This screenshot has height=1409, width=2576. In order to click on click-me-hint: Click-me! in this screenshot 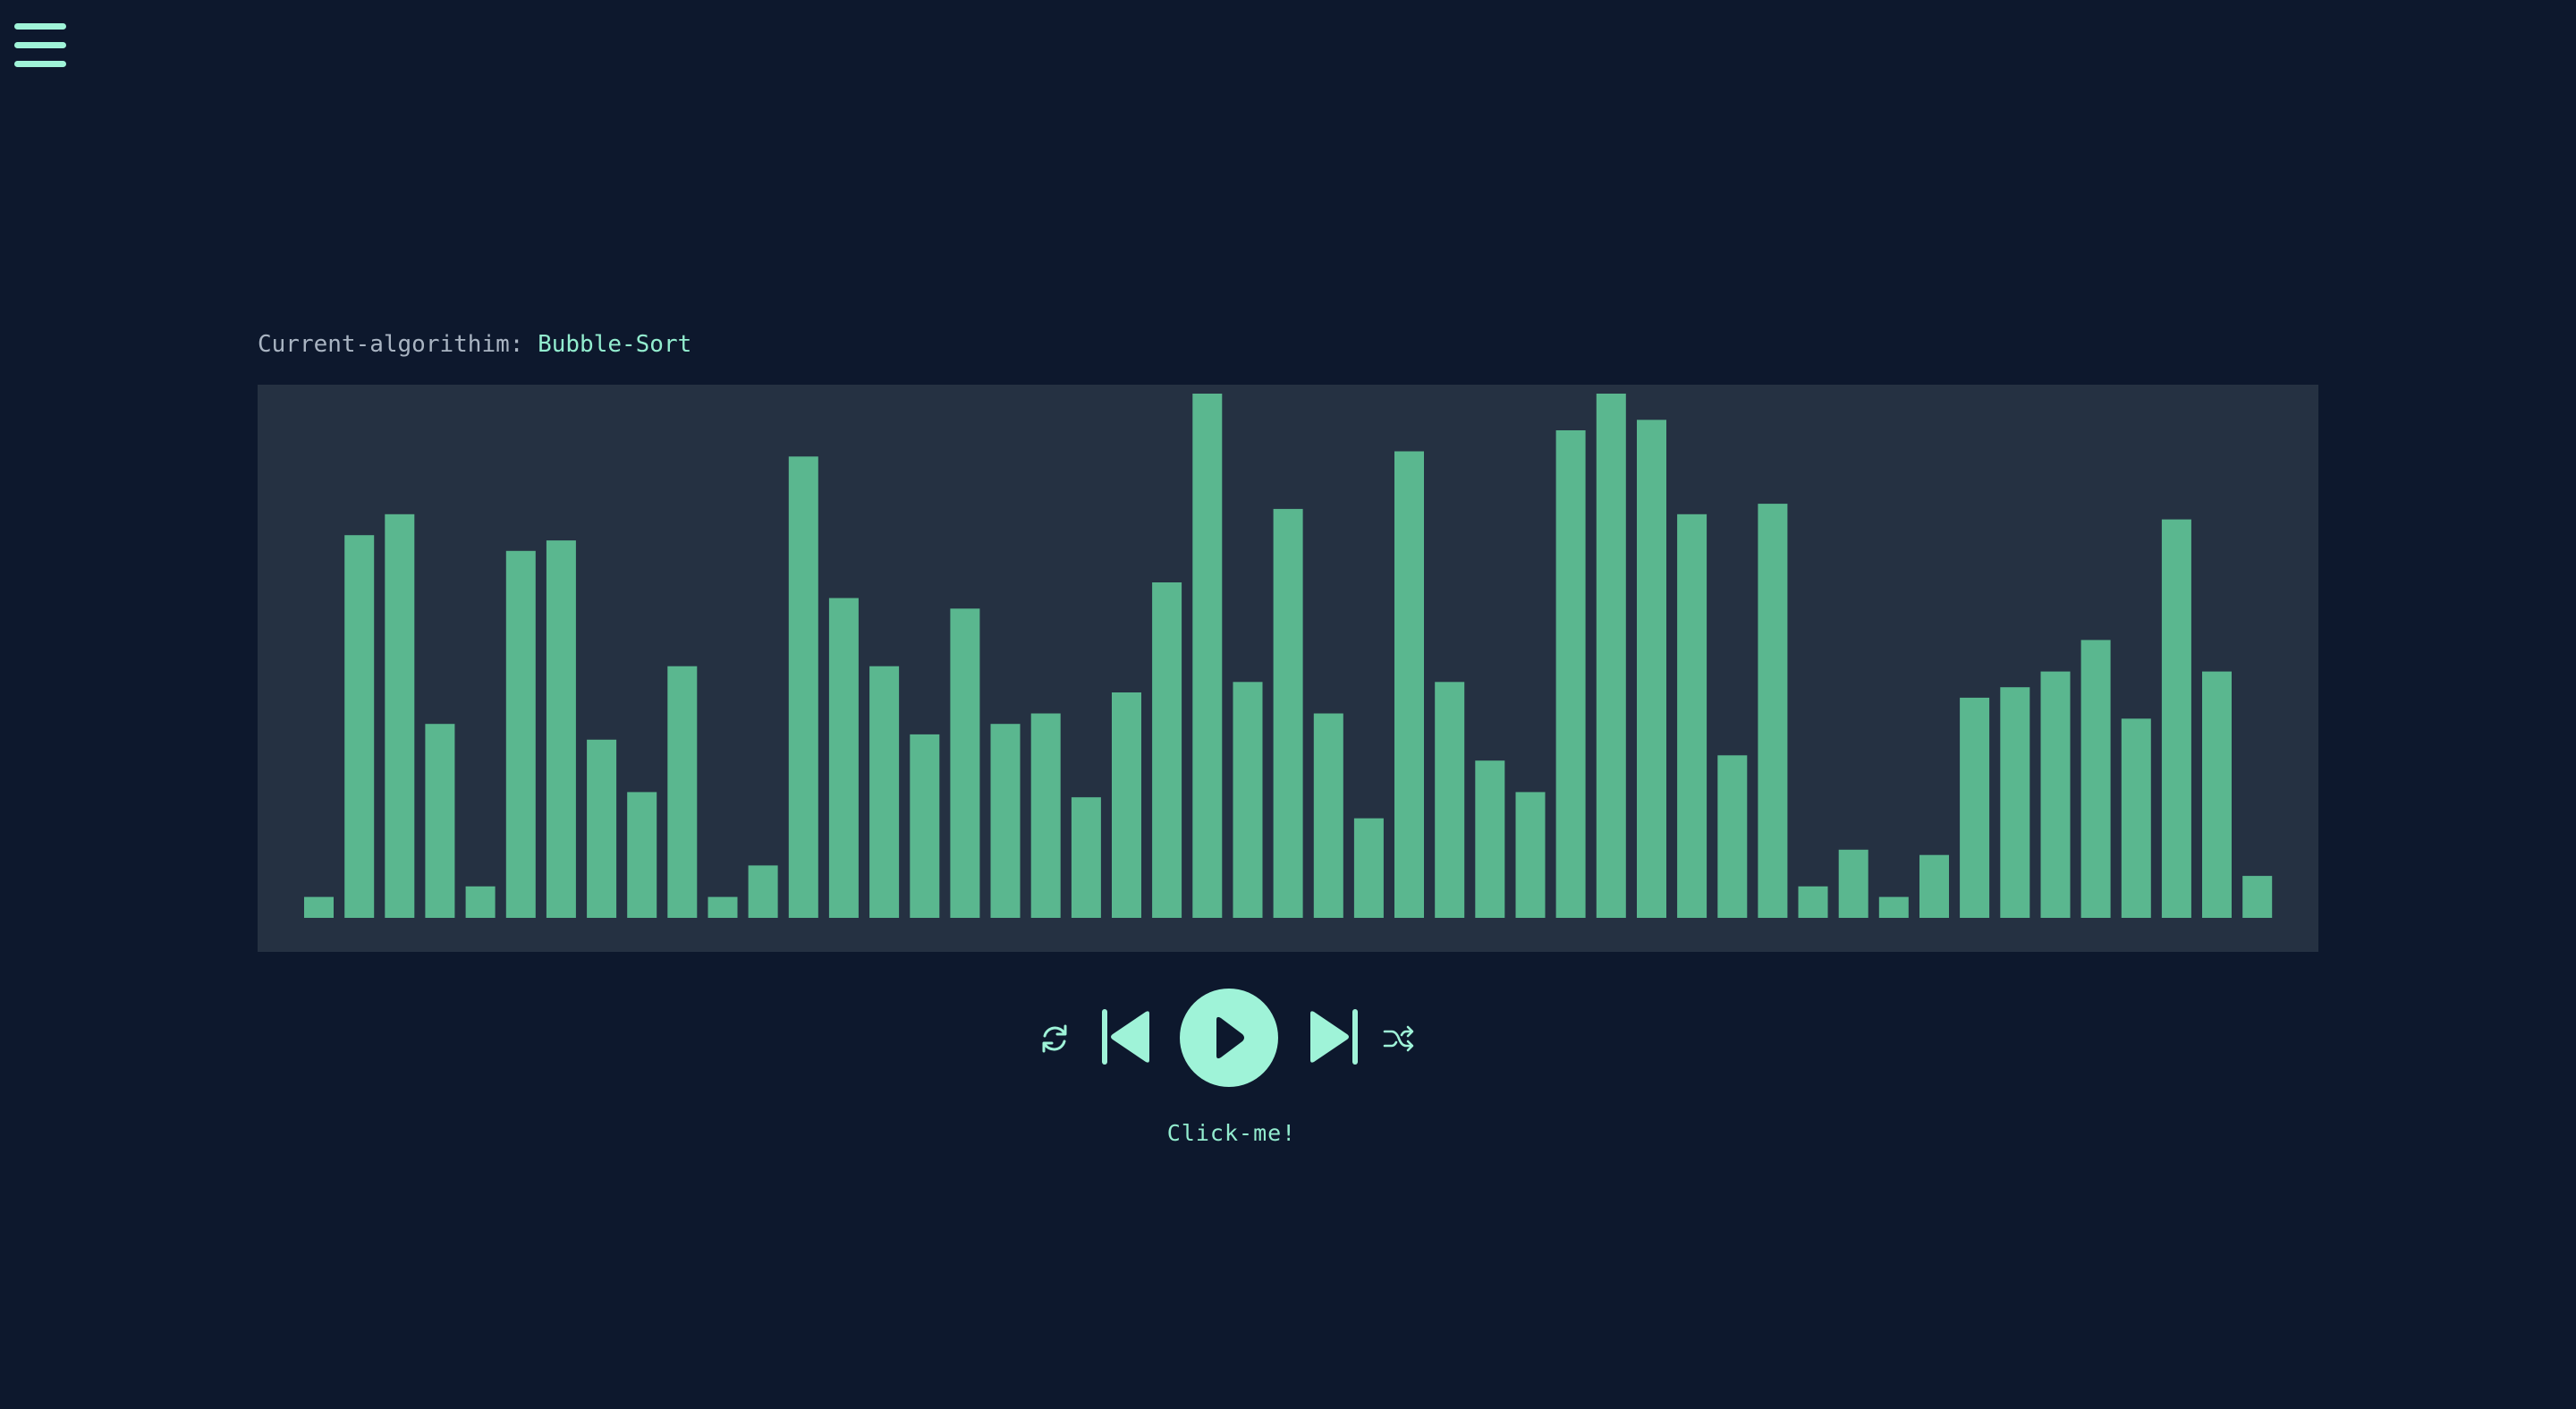, I will do `click(1231, 1133)`.